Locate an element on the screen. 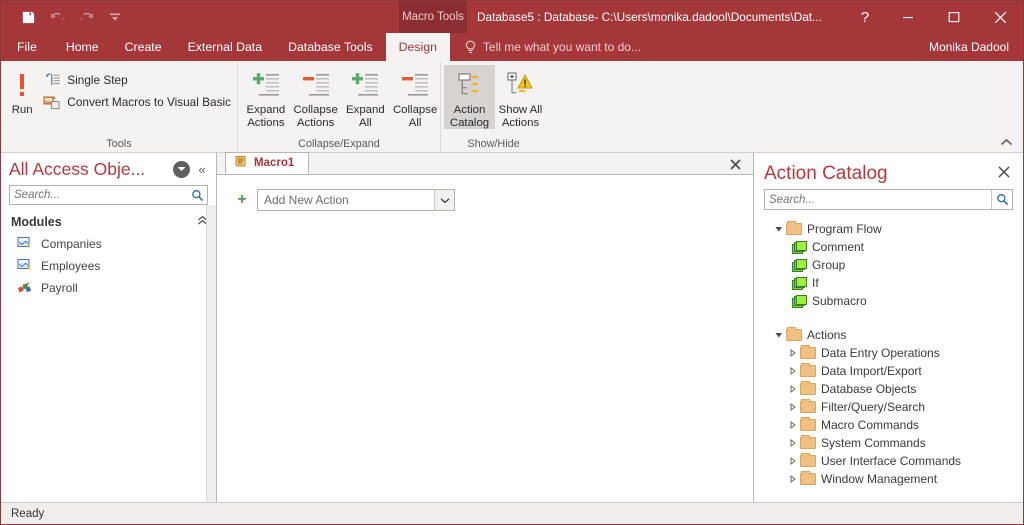  tab-database-tools: Database Tools is located at coordinates (330, 47).